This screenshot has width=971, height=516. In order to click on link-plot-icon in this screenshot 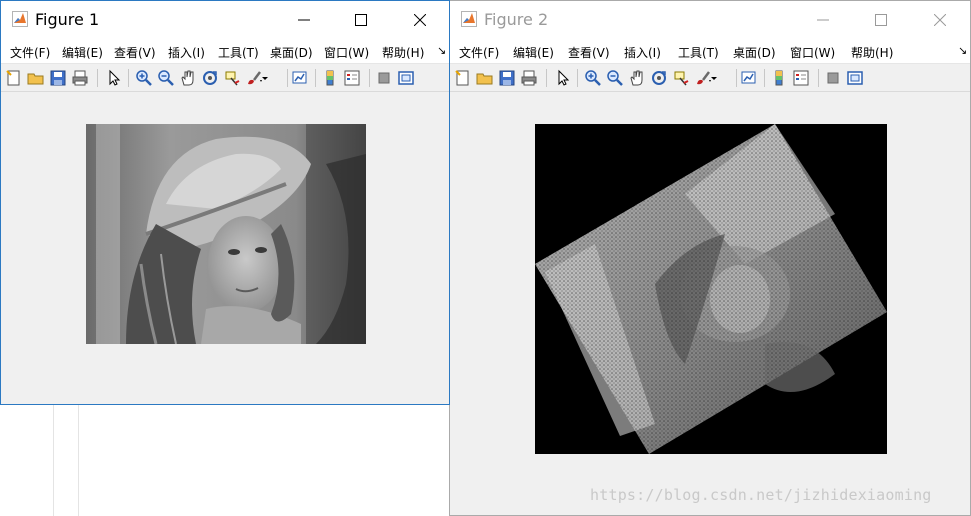, I will do `click(748, 77)`.